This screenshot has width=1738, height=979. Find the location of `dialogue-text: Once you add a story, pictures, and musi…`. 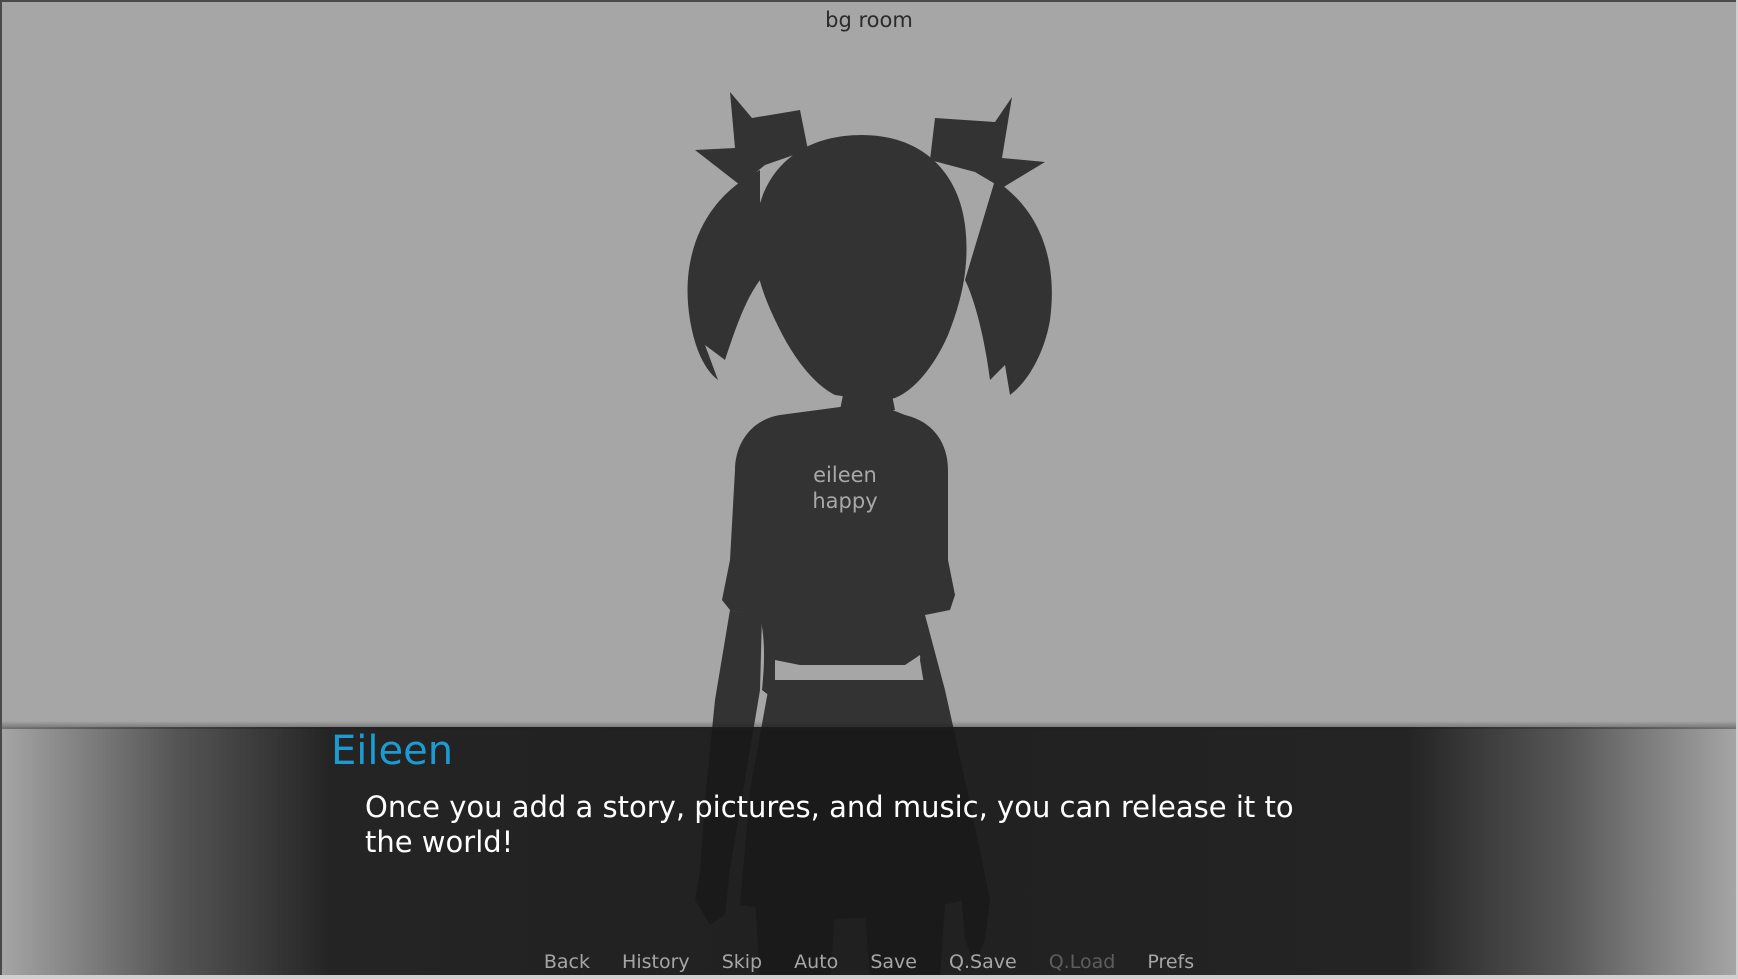

dialogue-text: Once you add a story, pictures, and musi… is located at coordinates (829, 824).